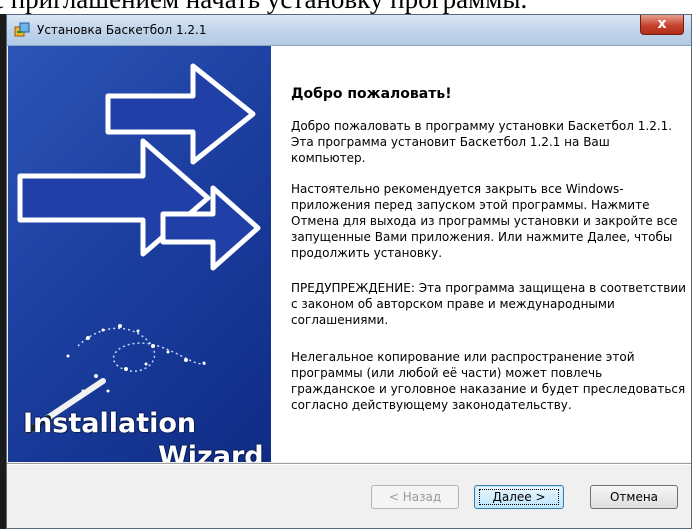 The image size is (698, 529). What do you see at coordinates (349, 464) in the screenshot?
I see `footer-divider` at bounding box center [349, 464].